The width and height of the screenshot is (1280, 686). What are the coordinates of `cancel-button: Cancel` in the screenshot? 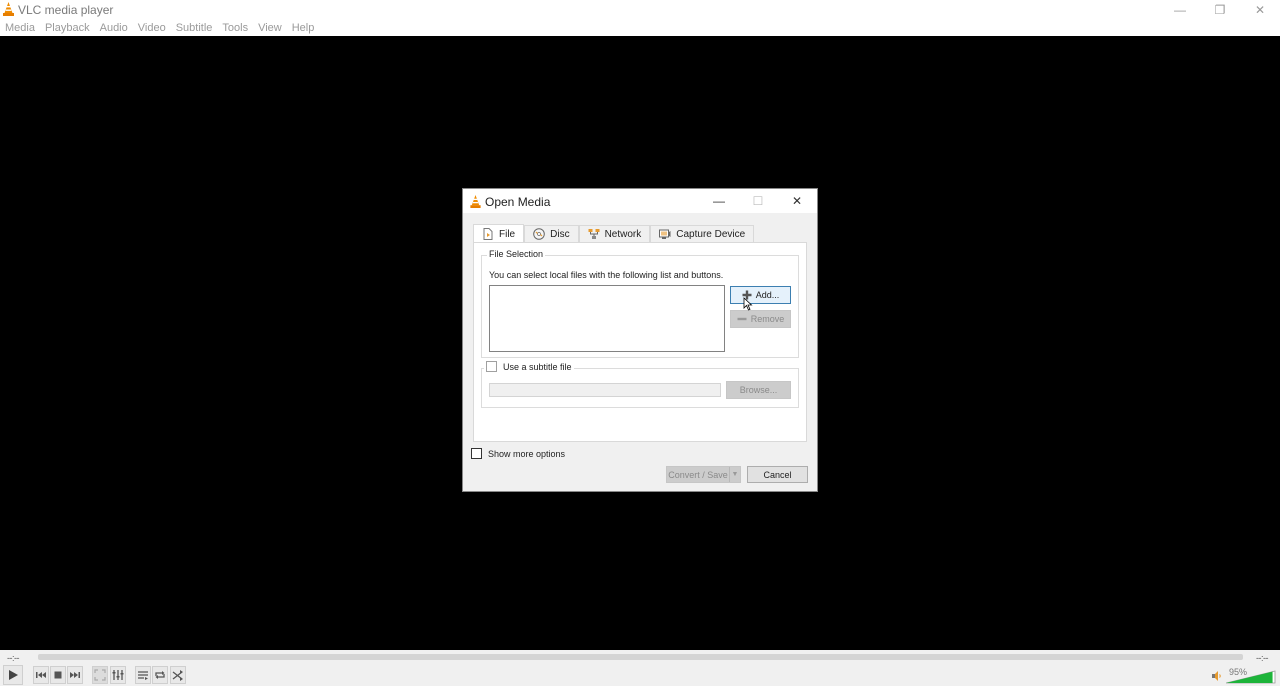 It's located at (777, 474).